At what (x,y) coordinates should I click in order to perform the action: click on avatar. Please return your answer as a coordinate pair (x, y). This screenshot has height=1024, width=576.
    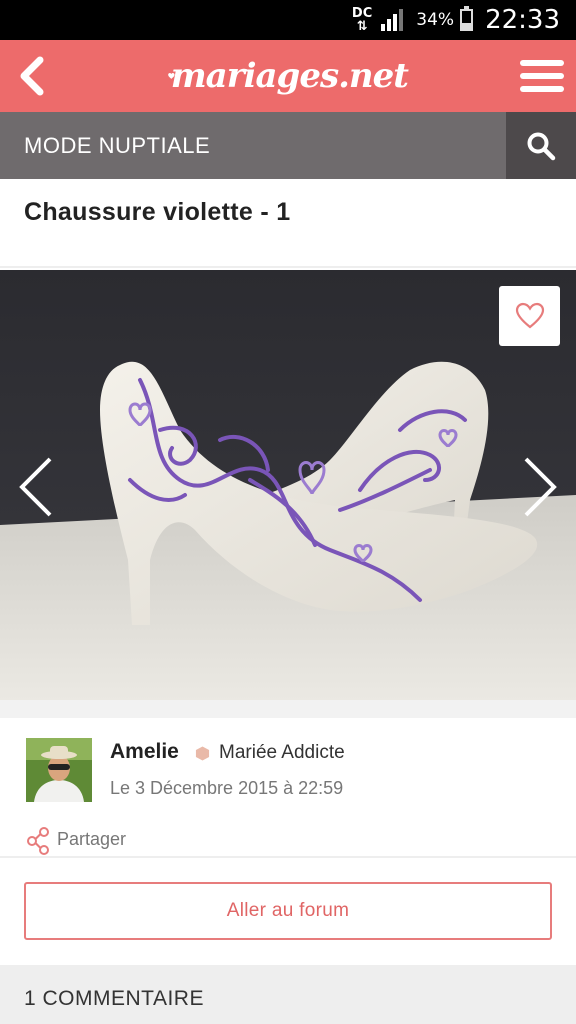
    Looking at the image, I should click on (59, 770).